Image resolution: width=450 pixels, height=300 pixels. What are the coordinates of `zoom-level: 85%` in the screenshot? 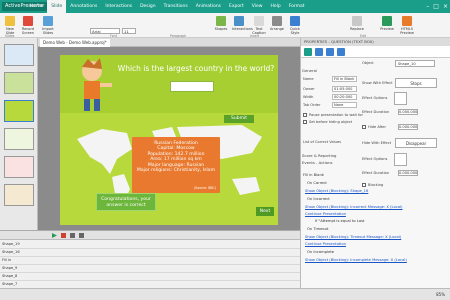 It's located at (440, 294).